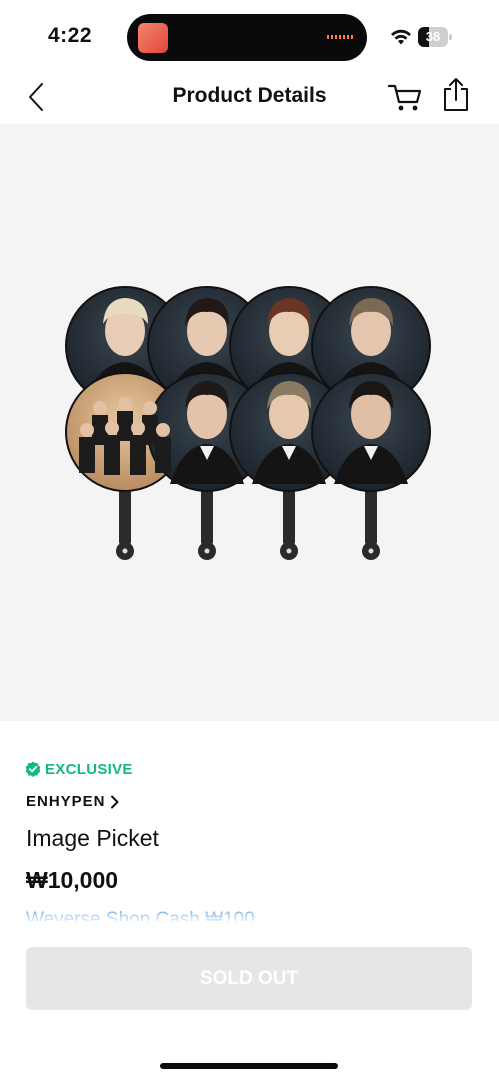 Image resolution: width=499 pixels, height=1080 pixels. Describe the element at coordinates (72, 880) in the screenshot. I see `product-price: ₩10,000` at that location.